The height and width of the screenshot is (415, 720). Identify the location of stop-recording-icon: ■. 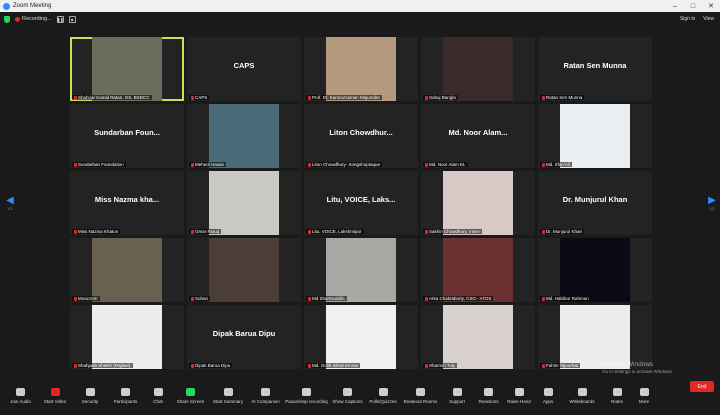
(72, 19).